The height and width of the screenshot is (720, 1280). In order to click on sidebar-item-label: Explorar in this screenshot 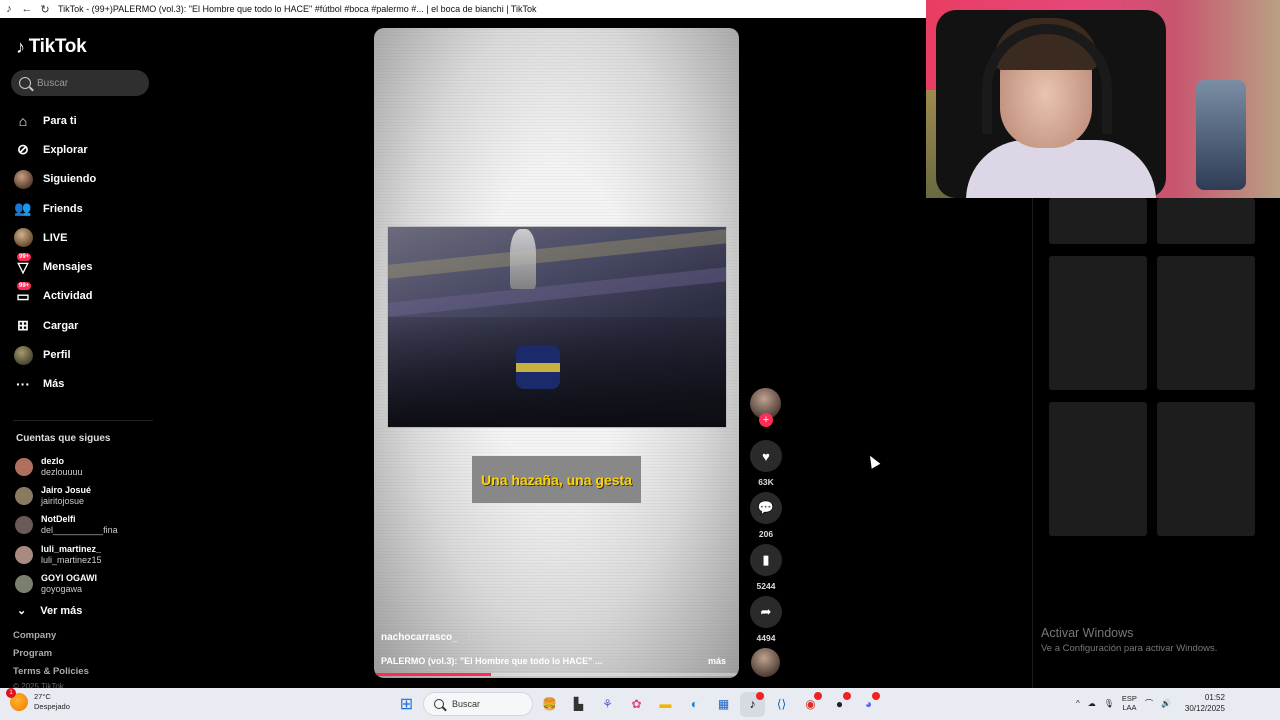, I will do `click(65, 149)`.